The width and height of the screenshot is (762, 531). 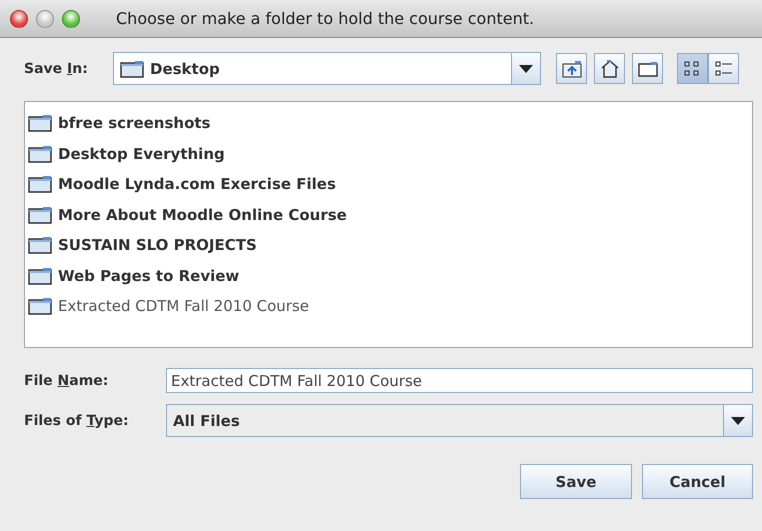 I want to click on home-icon, so click(x=610, y=68).